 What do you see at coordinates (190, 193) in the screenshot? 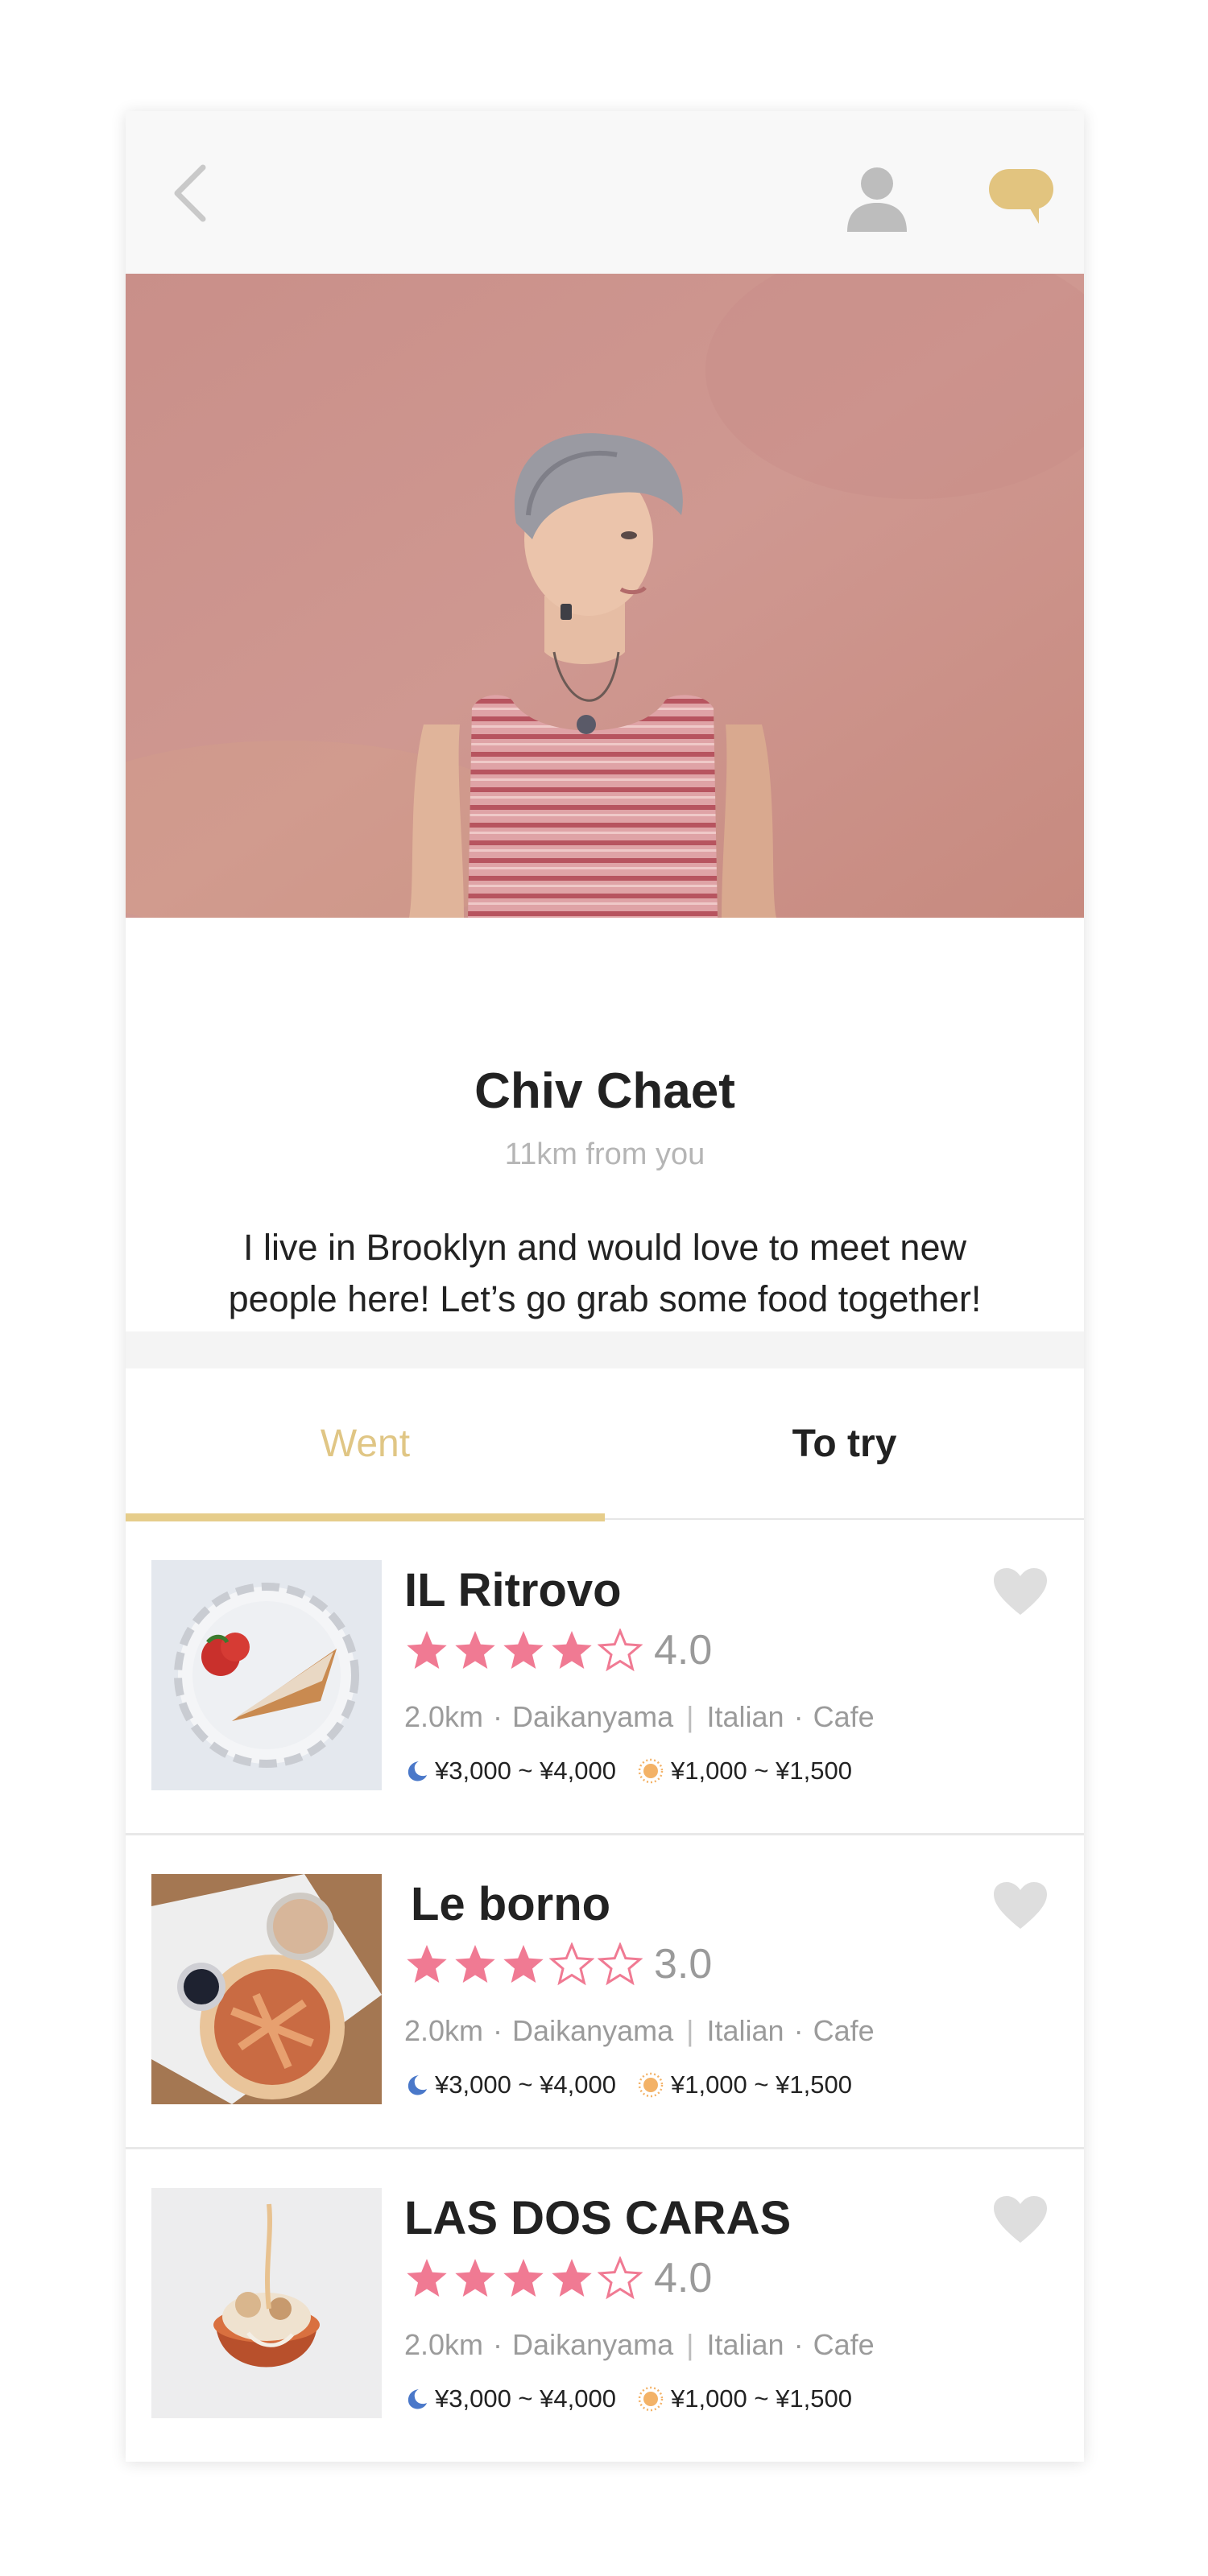
I see `chevron-left-icon` at bounding box center [190, 193].